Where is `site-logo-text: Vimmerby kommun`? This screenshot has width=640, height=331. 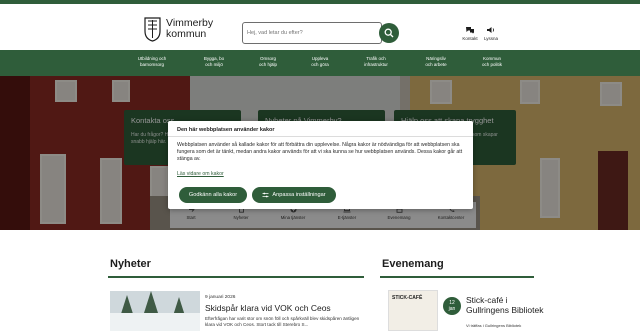 site-logo-text: Vimmerby kommun is located at coordinates (189, 29).